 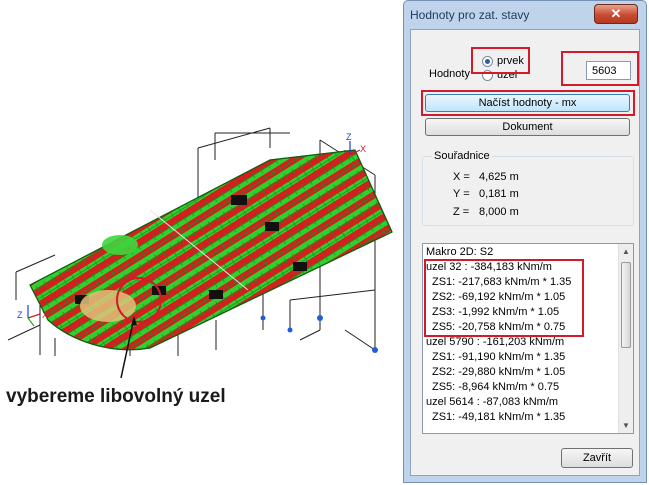 I want to click on axis-label-z1: Z, so click(x=349, y=137).